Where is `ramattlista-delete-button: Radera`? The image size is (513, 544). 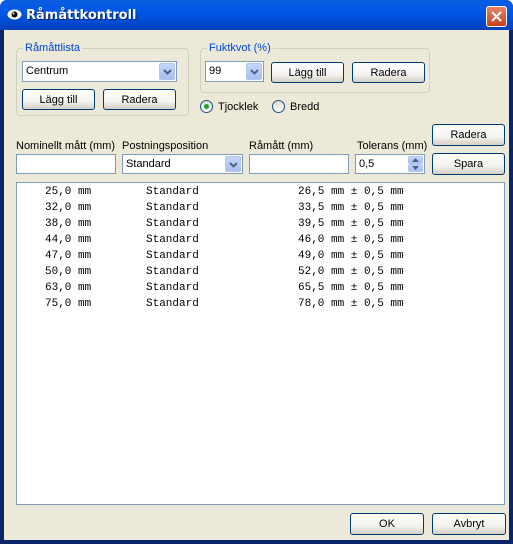 ramattlista-delete-button: Radera is located at coordinates (139, 99).